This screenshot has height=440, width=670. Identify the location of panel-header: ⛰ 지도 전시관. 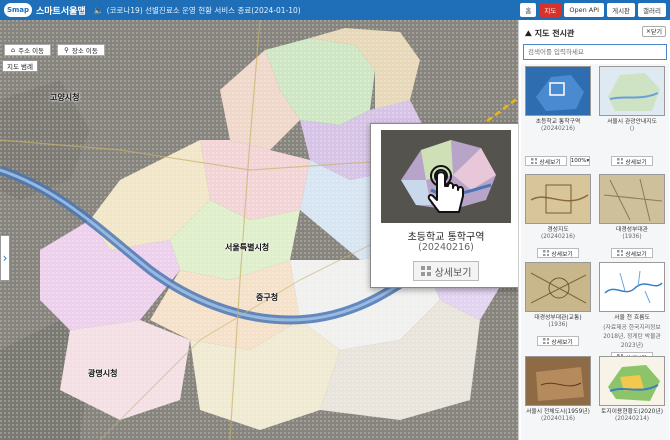
(550, 33).